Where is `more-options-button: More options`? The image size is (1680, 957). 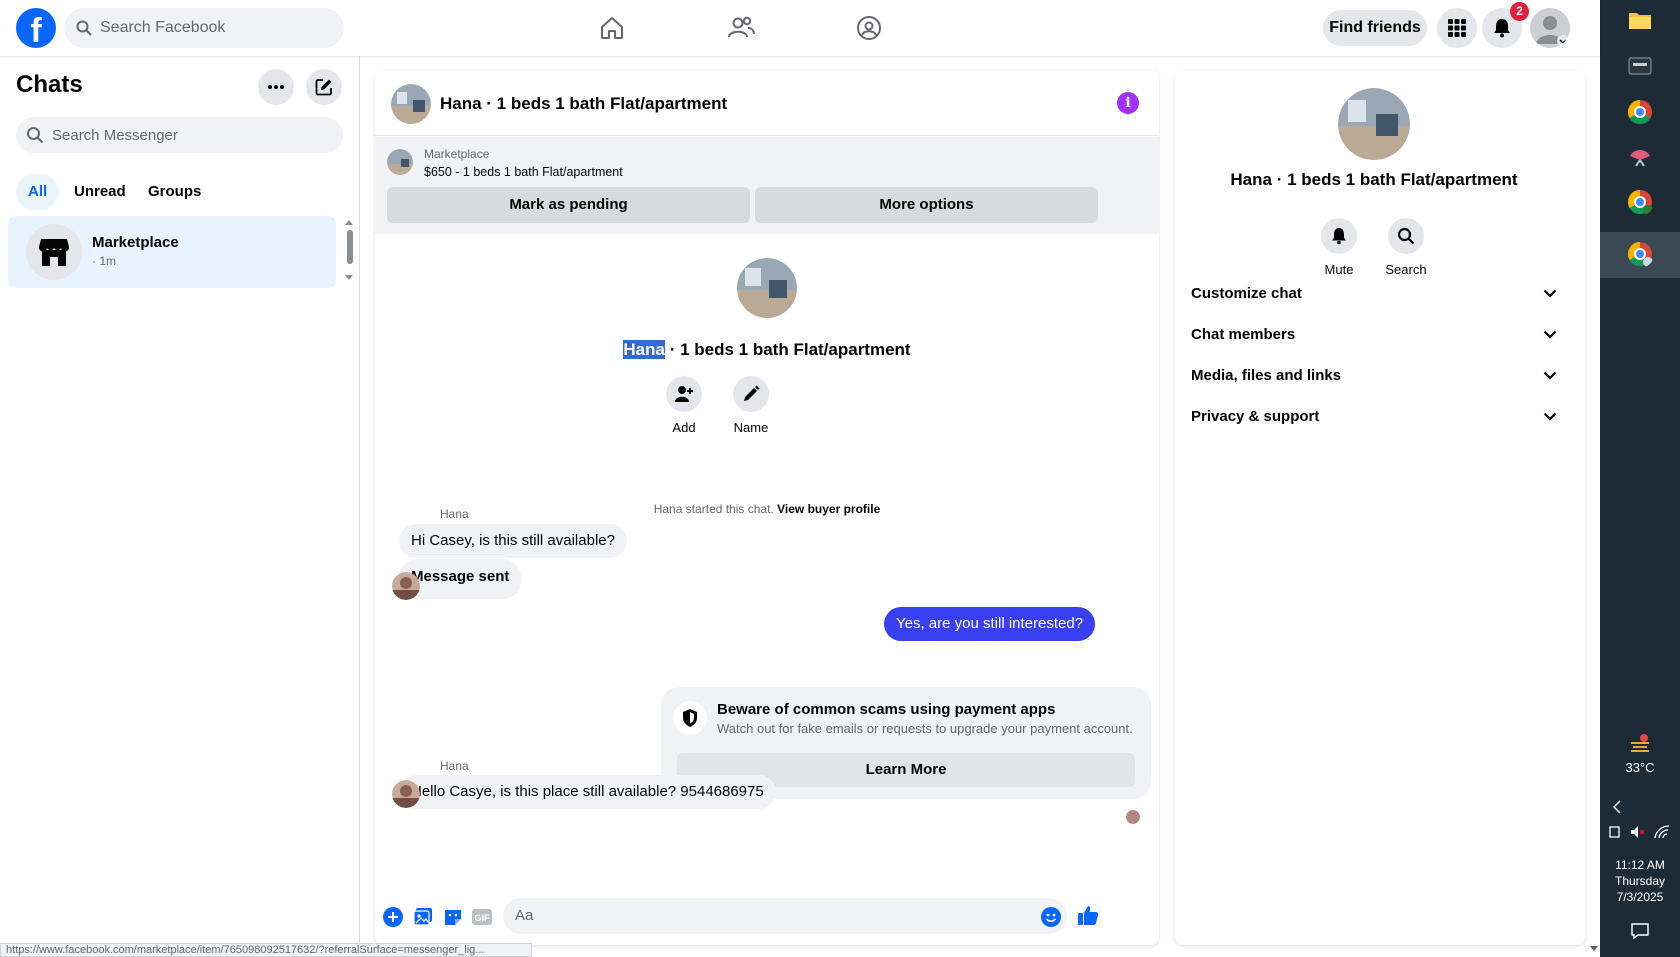 more-options-button: More options is located at coordinates (926, 205).